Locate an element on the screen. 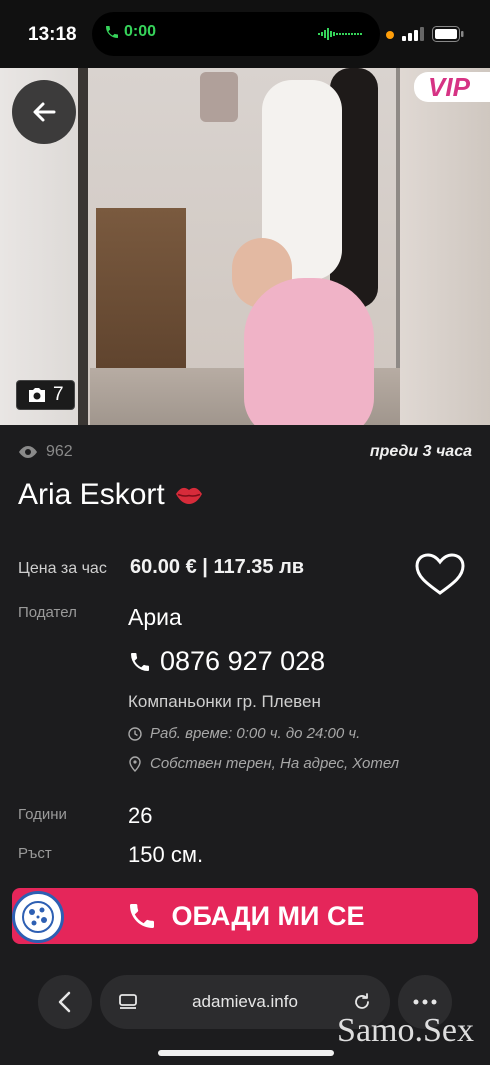 Image resolution: width=490 pixels, height=1065 pixels. photo-count-badge: 7 is located at coordinates (45, 395).